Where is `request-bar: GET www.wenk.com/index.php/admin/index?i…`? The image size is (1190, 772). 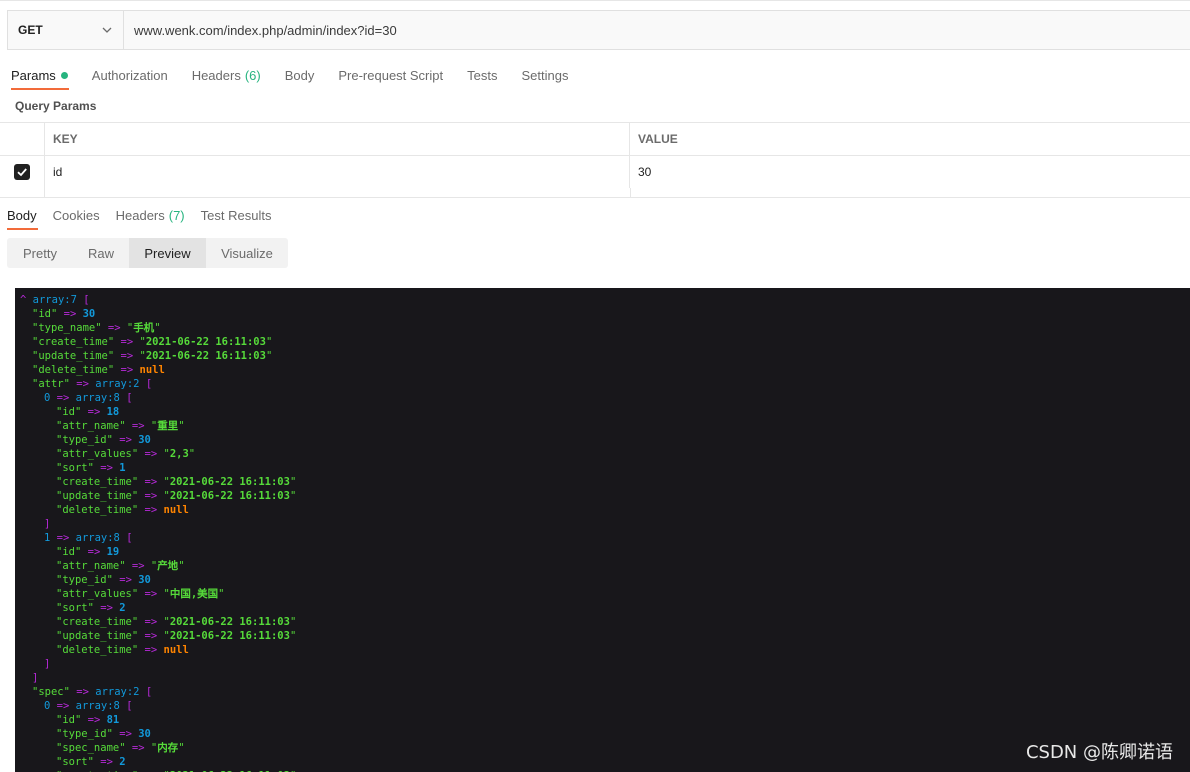 request-bar: GET www.wenk.com/index.php/admin/index?i… is located at coordinates (598, 30).